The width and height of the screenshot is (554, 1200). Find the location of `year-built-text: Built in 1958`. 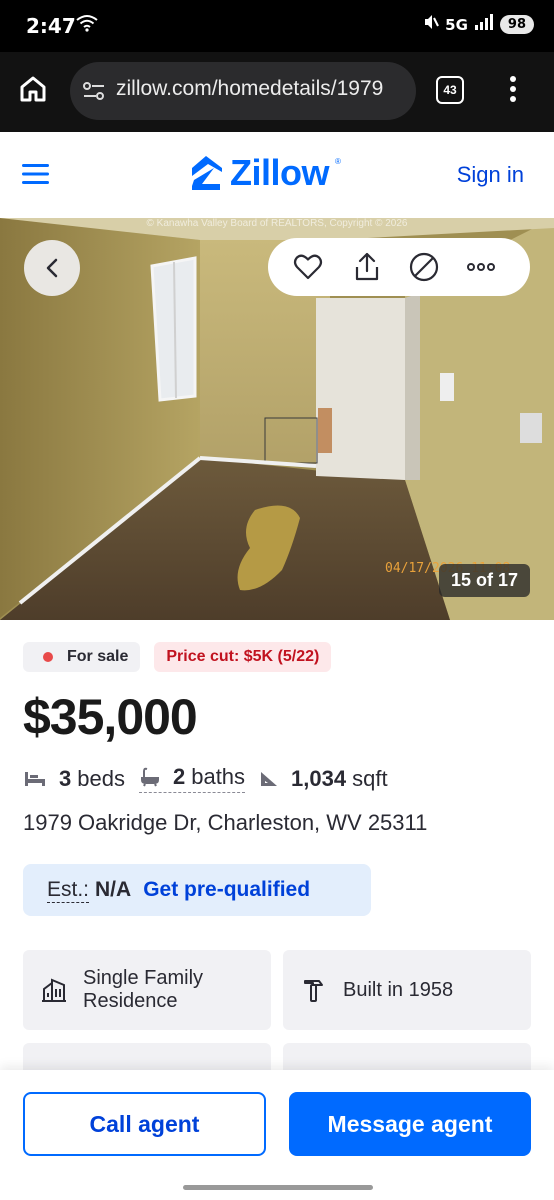

year-built-text: Built in 1958 is located at coordinates (398, 989).